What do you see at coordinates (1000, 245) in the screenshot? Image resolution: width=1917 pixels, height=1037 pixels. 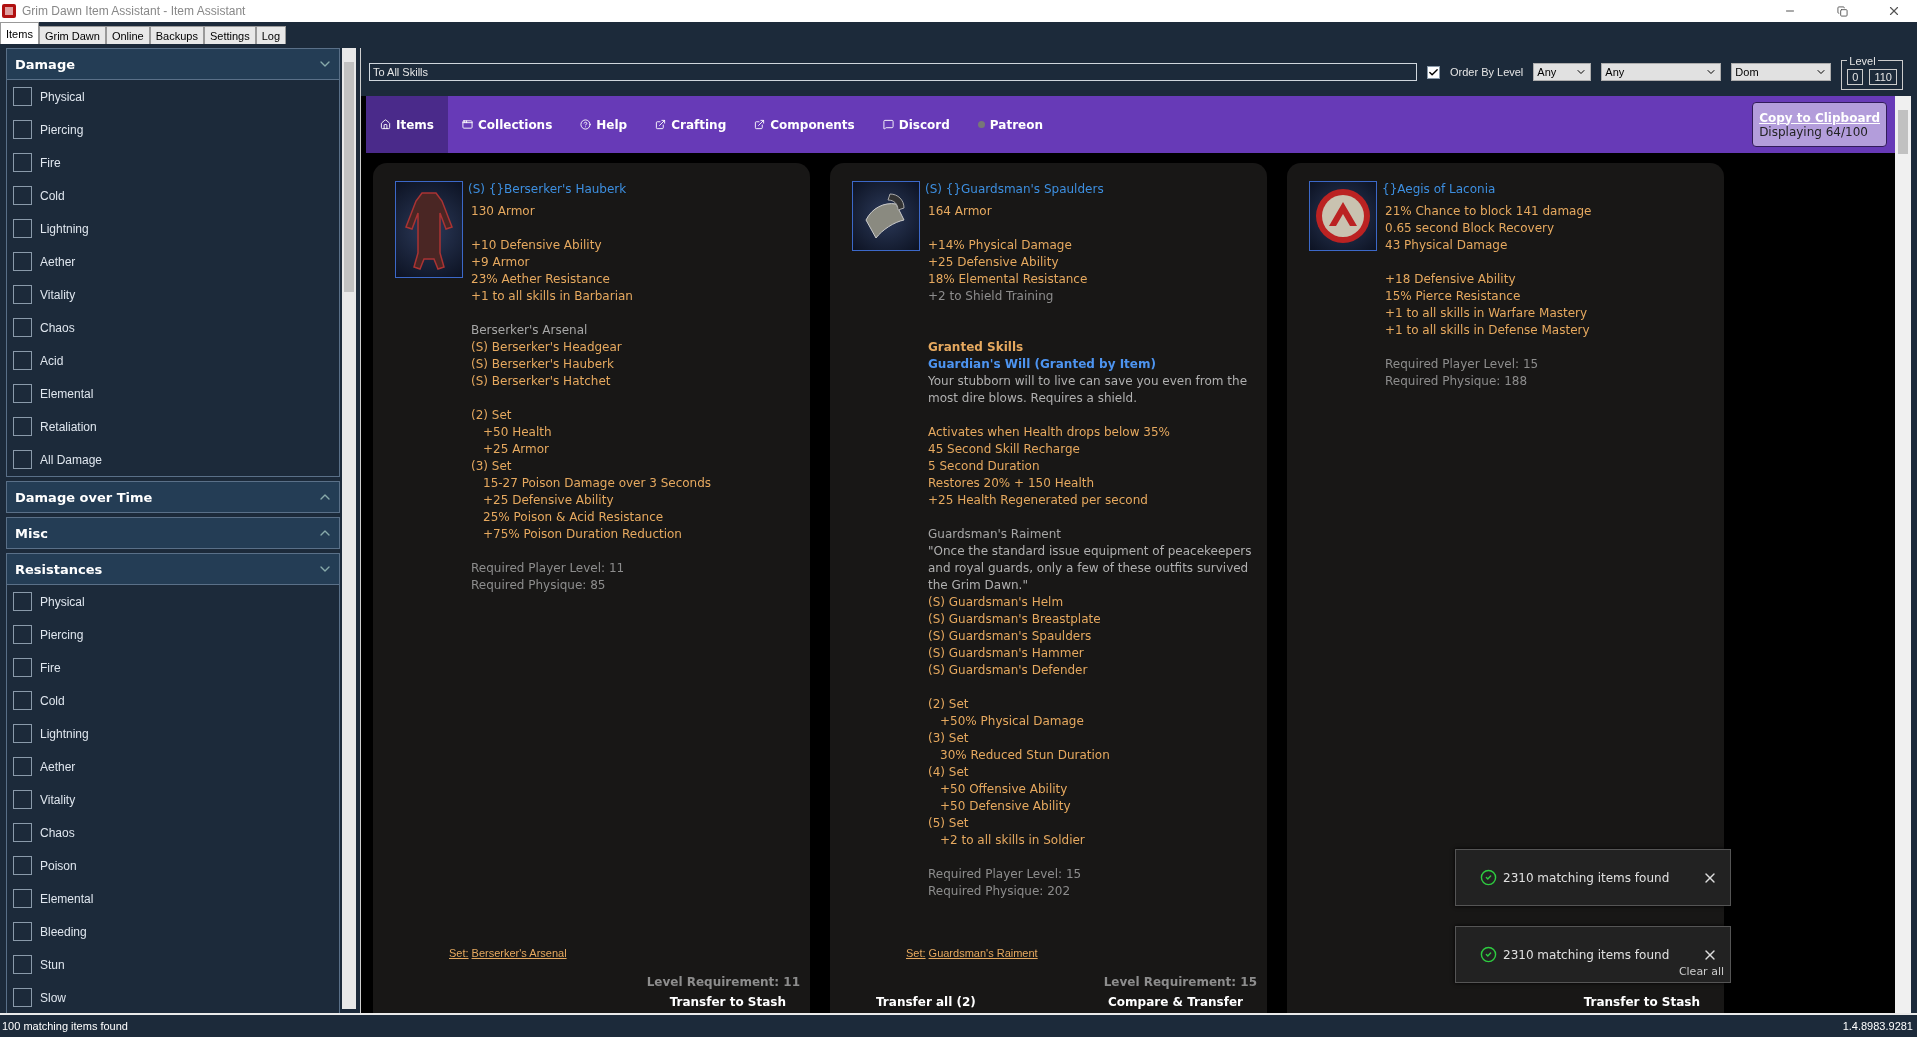 I see `stat-line: +14% Physical Damage` at bounding box center [1000, 245].